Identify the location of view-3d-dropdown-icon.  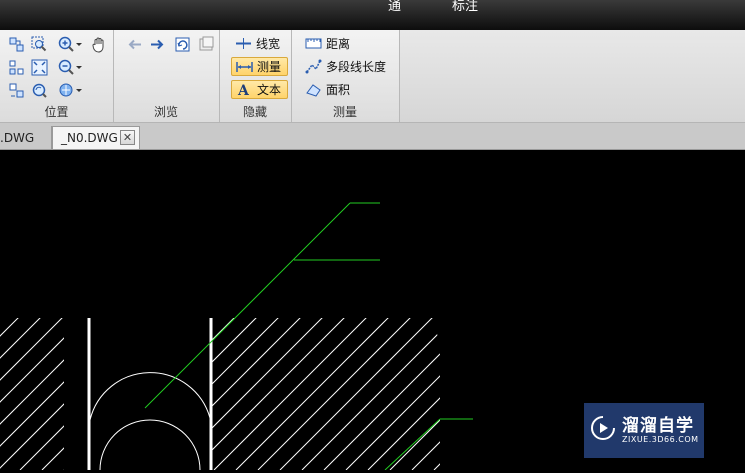
(71, 90).